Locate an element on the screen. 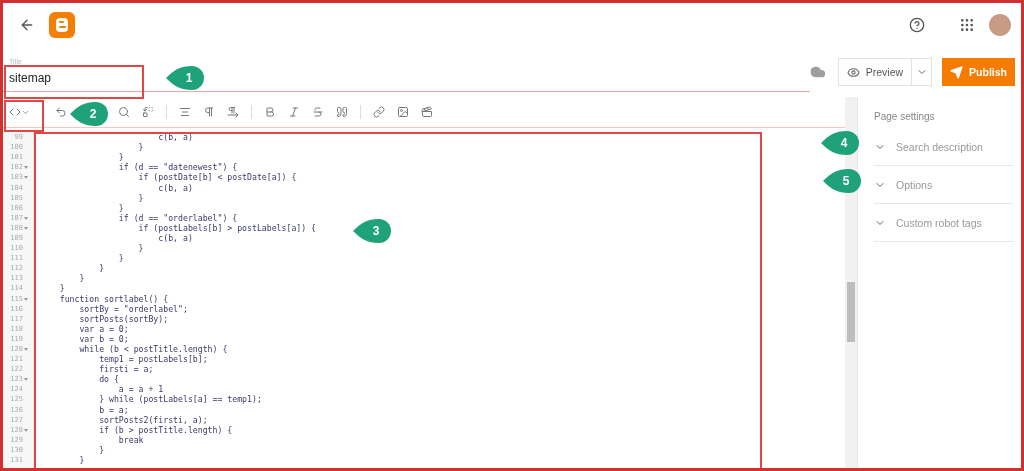  code-line: var a = 0; is located at coordinates (103, 328).